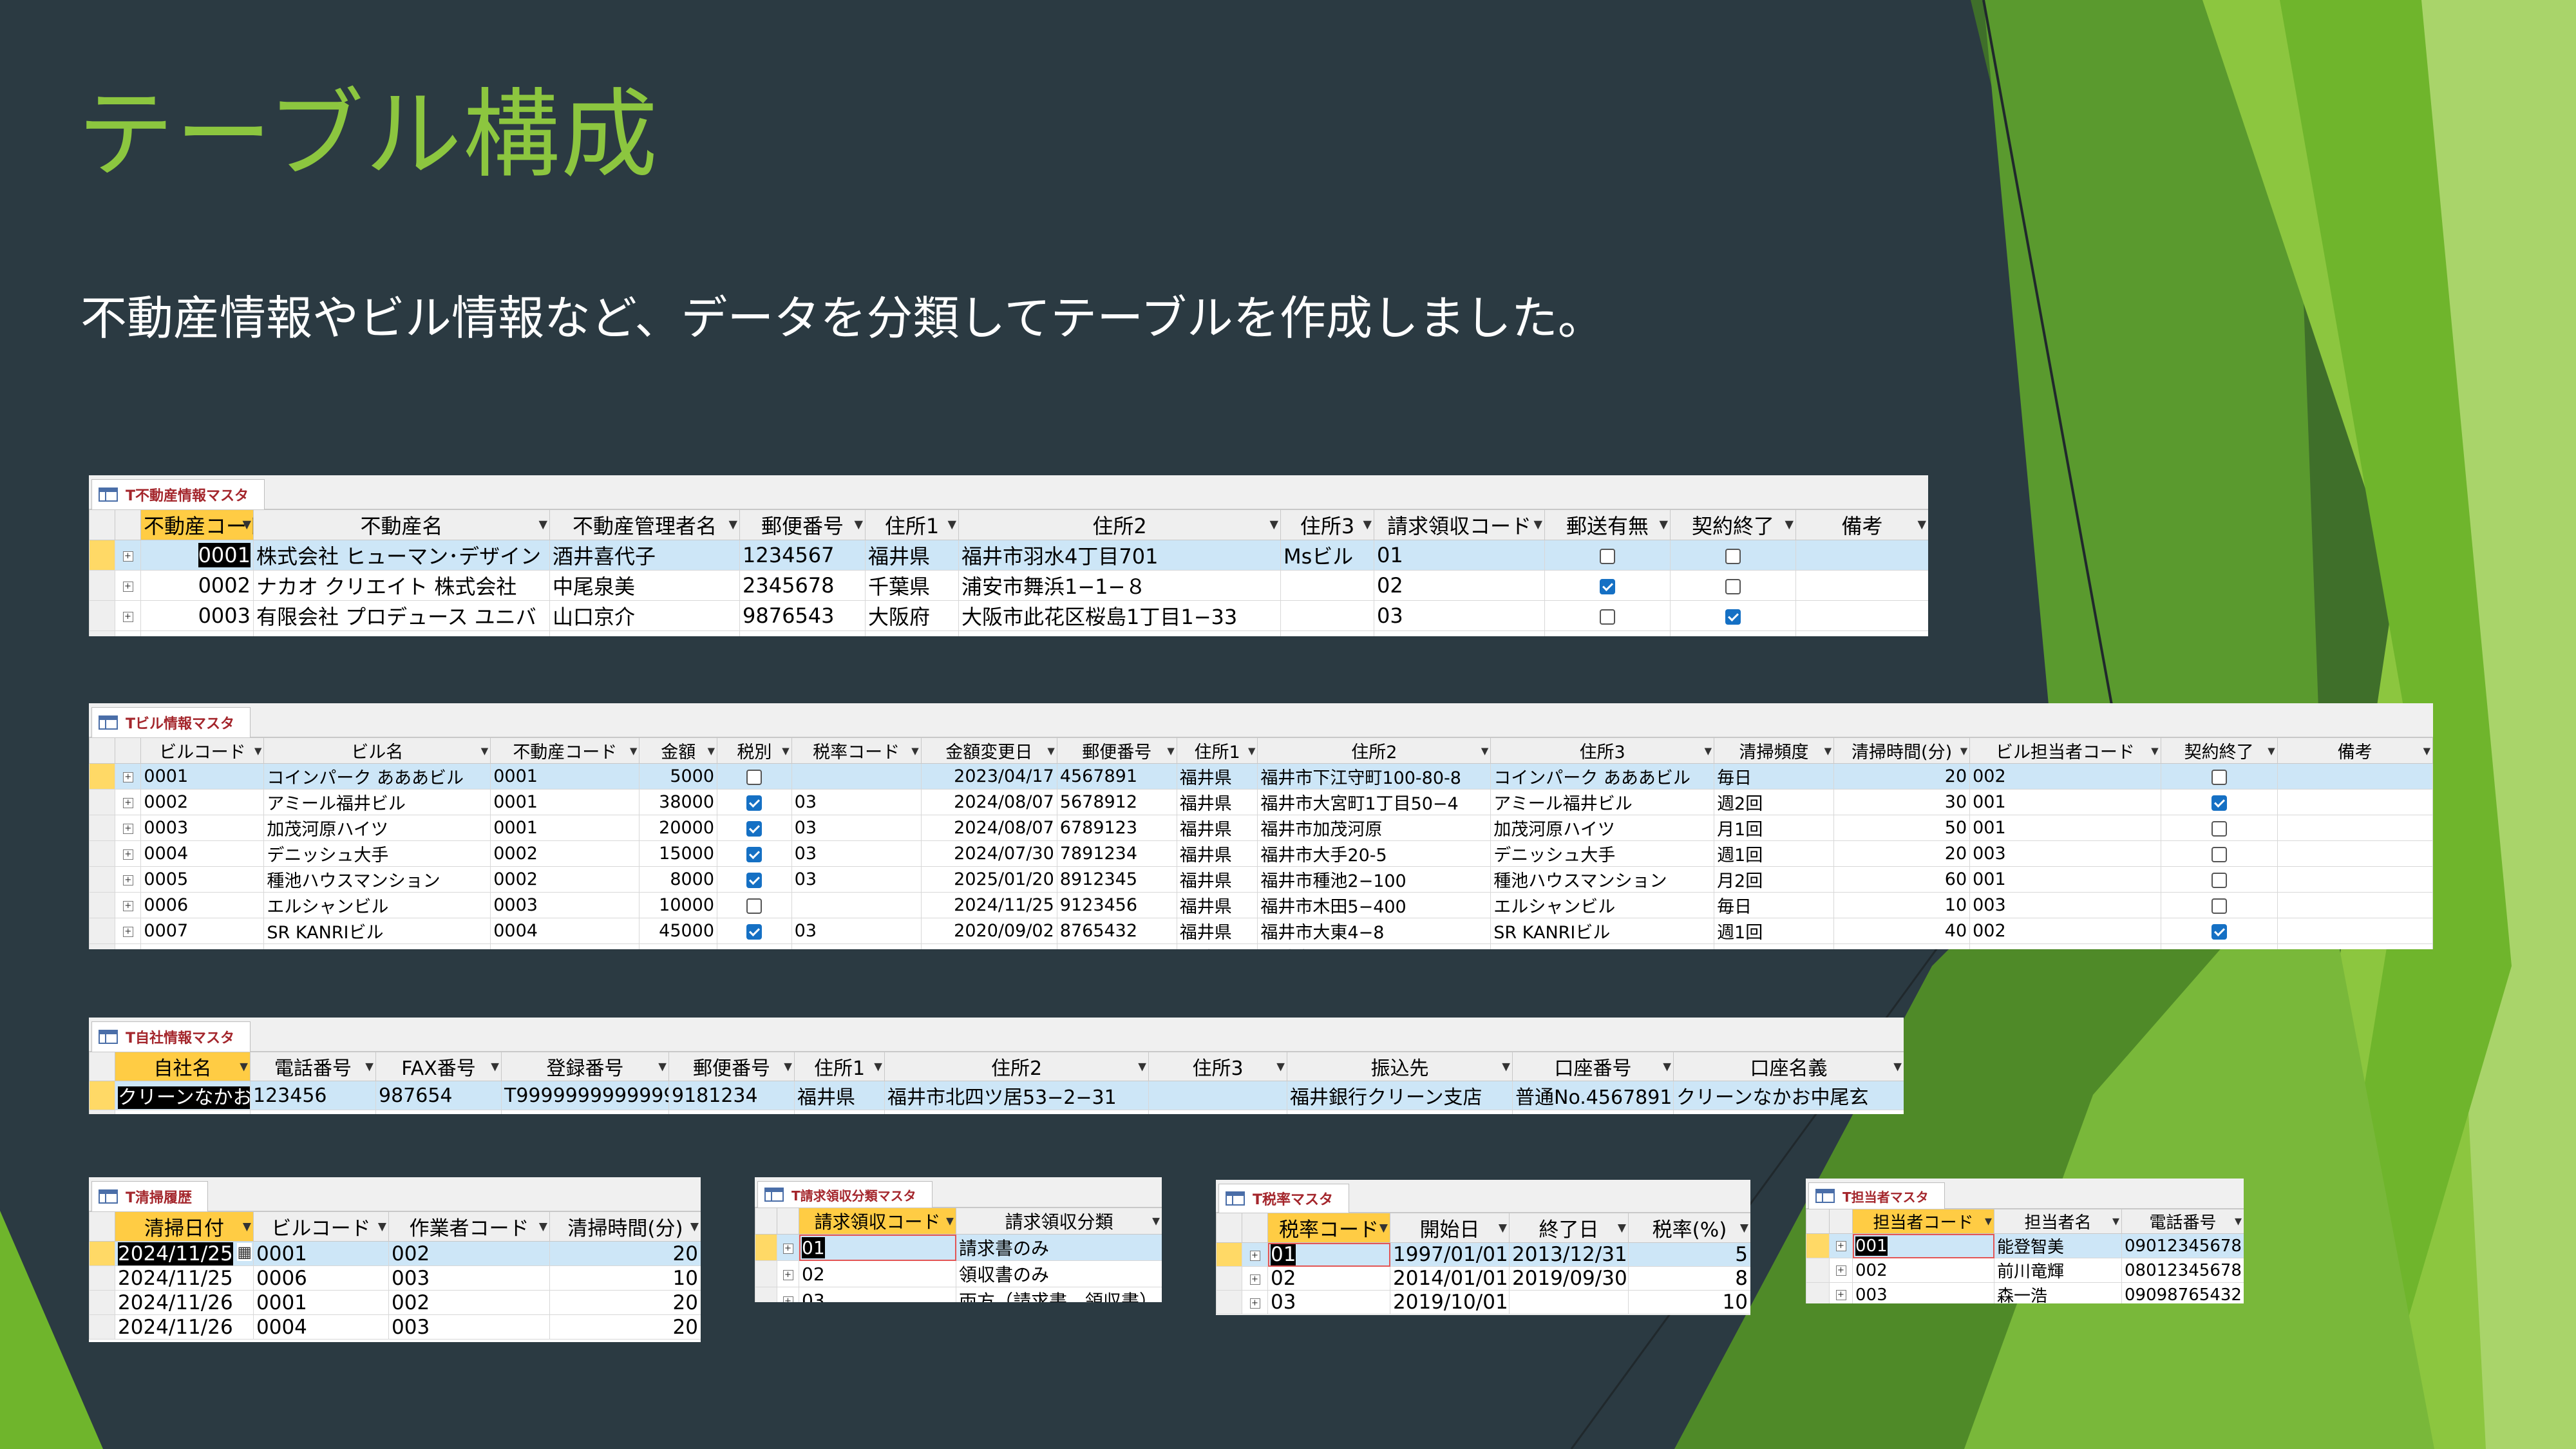 The height and width of the screenshot is (1449, 2576). I want to click on col-header: 不動産名 ▼, so click(401, 524).